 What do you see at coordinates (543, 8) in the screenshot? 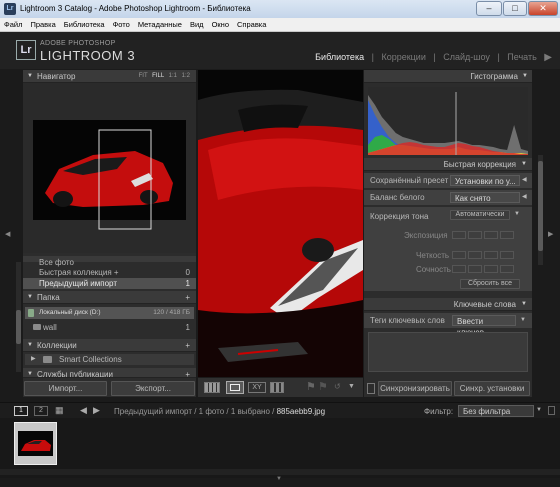
I see `close-button: ✕` at bounding box center [543, 8].